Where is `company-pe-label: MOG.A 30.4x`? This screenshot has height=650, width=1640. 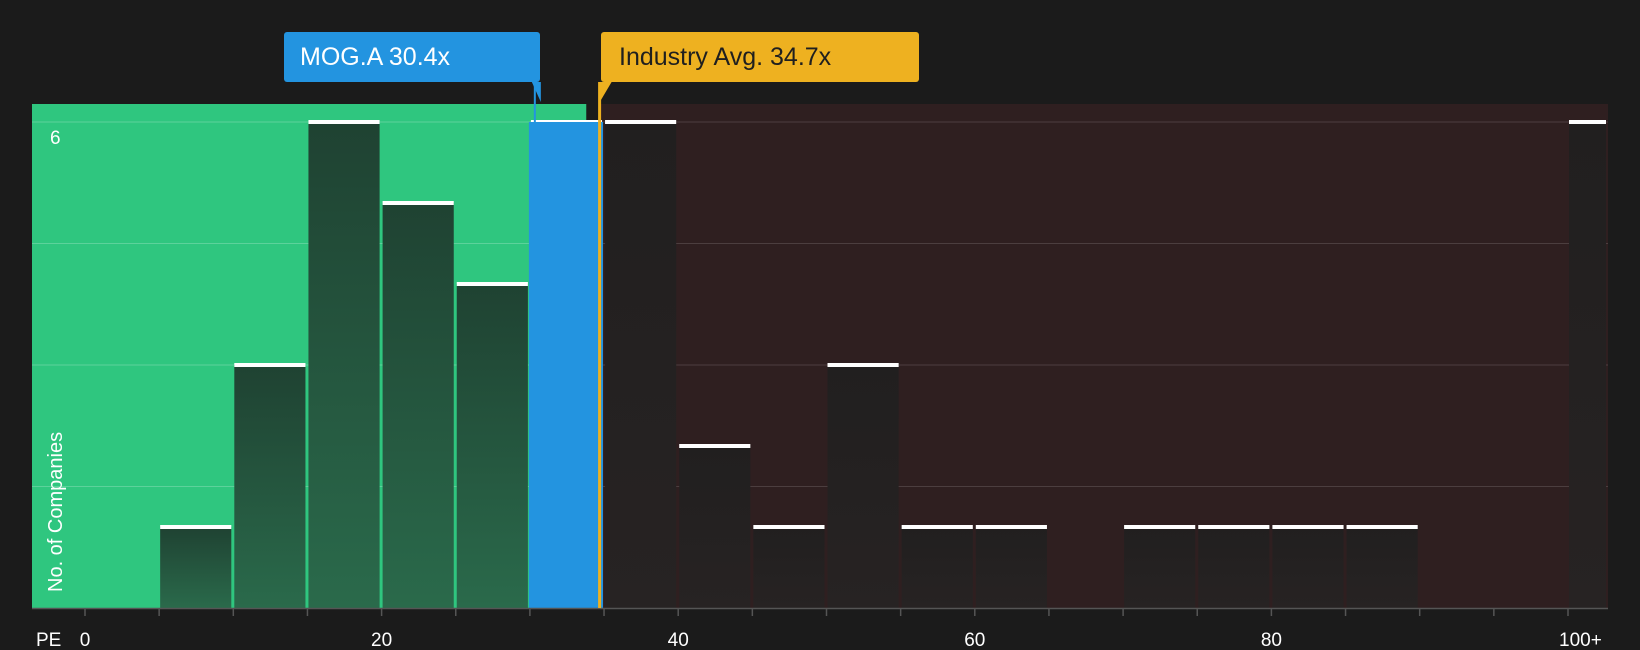 company-pe-label: MOG.A 30.4x is located at coordinates (375, 57).